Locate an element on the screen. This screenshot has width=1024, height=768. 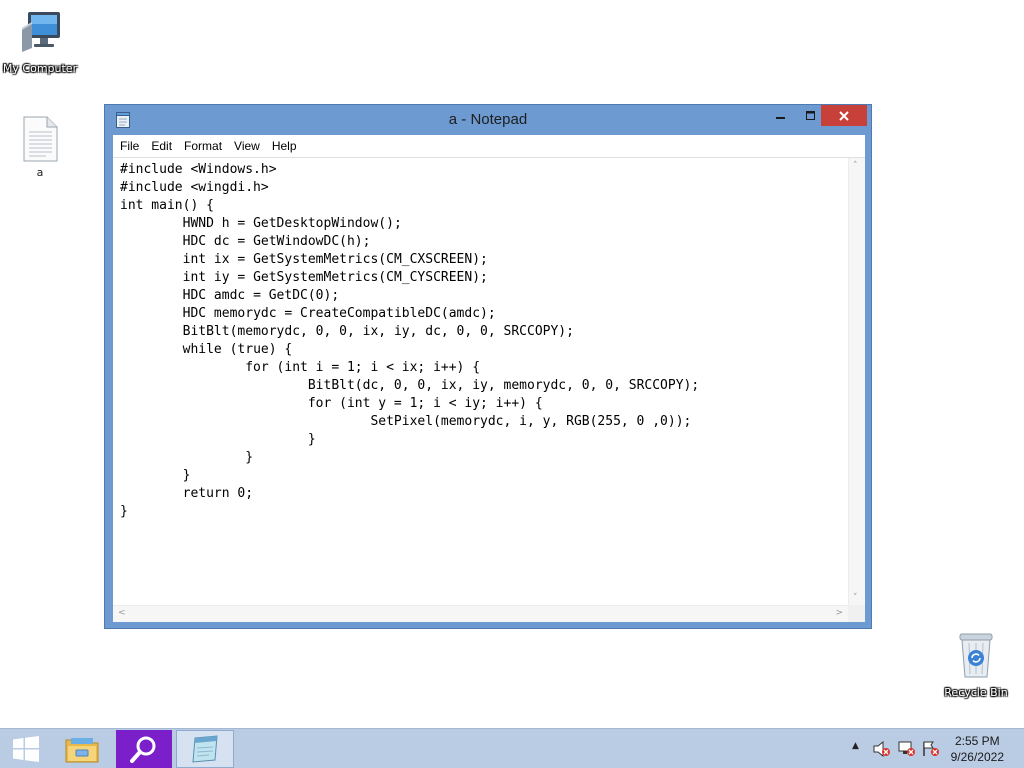
notepad-icon is located at coordinates (205, 749).